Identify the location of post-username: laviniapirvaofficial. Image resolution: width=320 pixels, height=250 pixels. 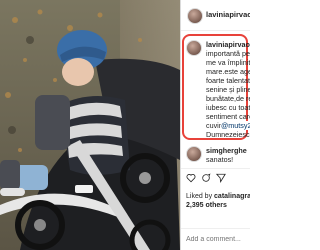
(228, 14).